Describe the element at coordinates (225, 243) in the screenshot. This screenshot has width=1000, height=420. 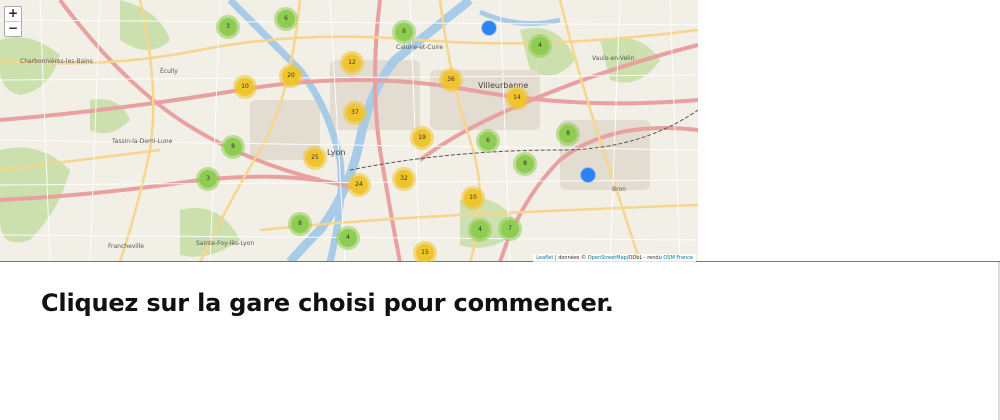
I see `place-label-sainte-foy: Sainte-Foy-lès-Lyon` at that location.